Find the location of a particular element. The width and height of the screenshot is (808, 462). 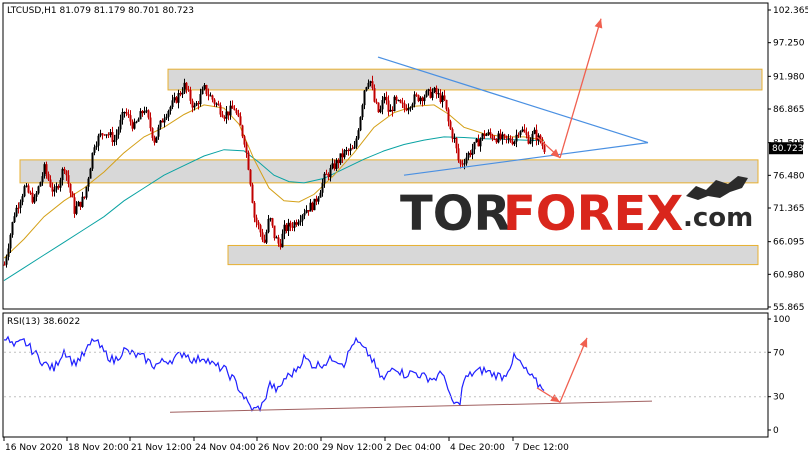

chart-title: LTCUSD,H1 81.079 81.179 80.701 80.723 is located at coordinates (100, 11).